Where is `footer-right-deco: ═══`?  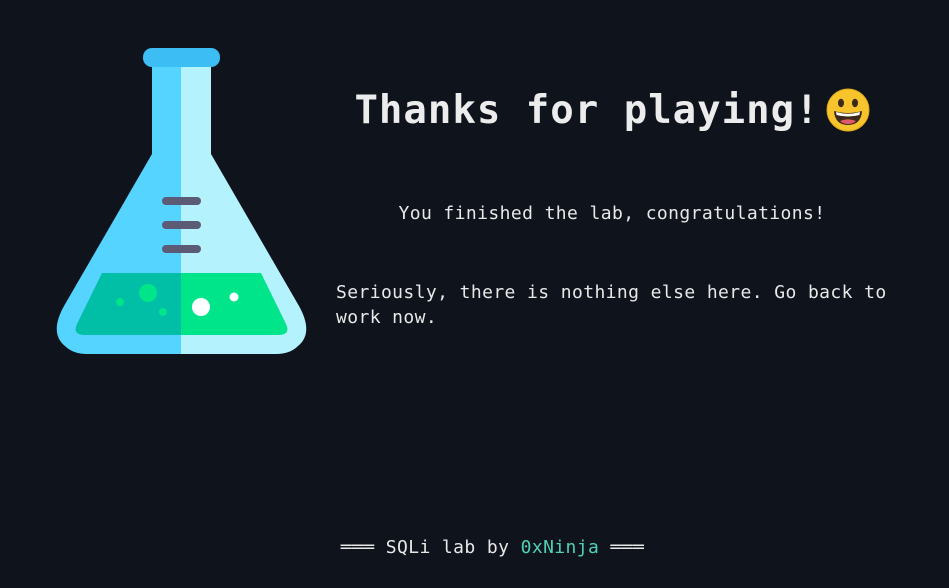 footer-right-deco: ═══ is located at coordinates (627, 547).